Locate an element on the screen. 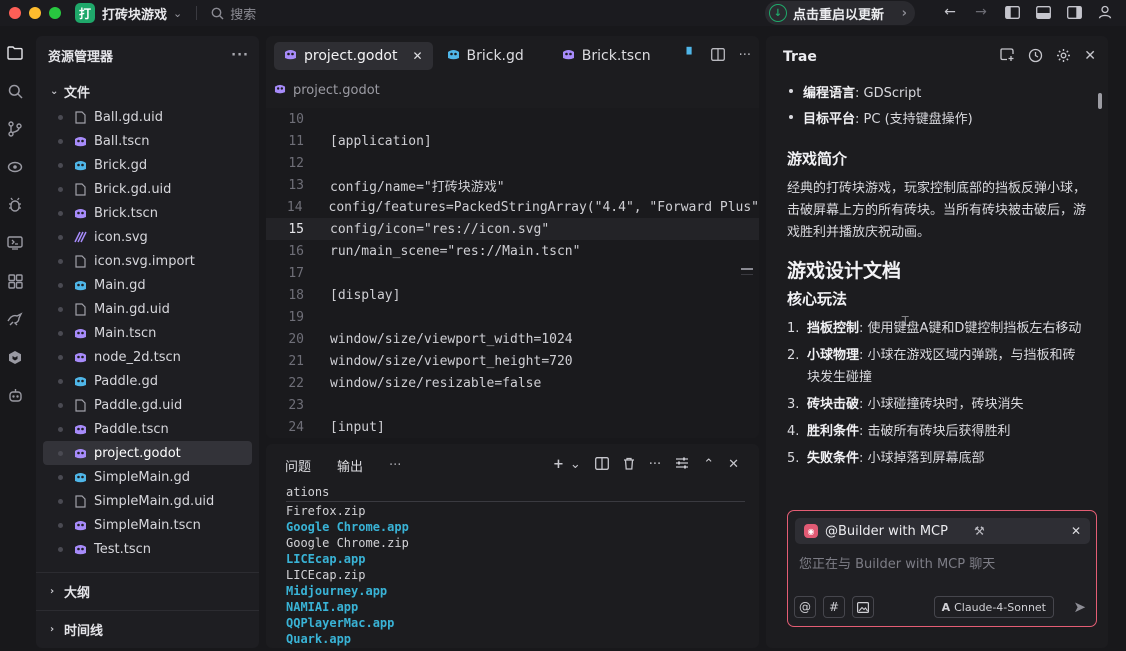 This screenshot has height=651, width=1126. list-item: 1. 挡板控制: 使用键盘A键和D键控制挡板左右移动 is located at coordinates (937, 329).